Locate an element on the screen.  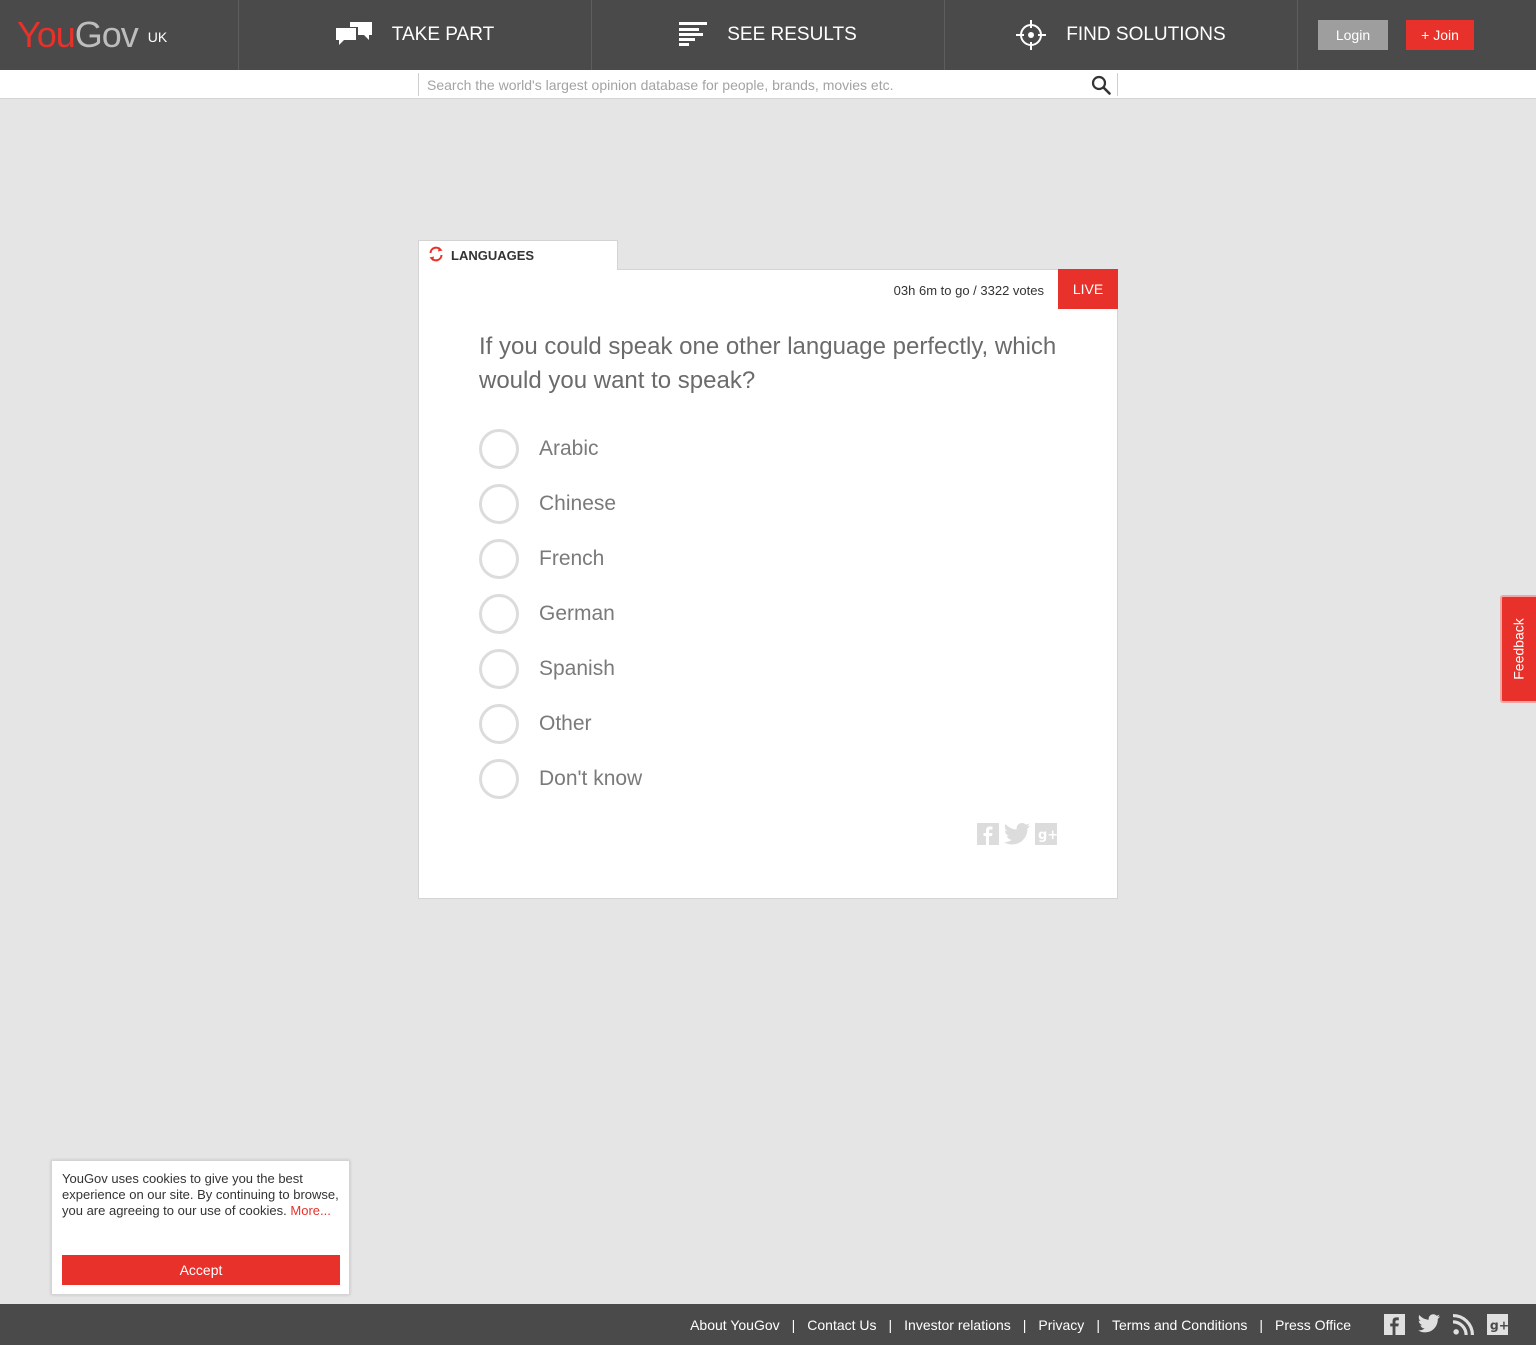
search-icon is located at coordinates (1101, 84).